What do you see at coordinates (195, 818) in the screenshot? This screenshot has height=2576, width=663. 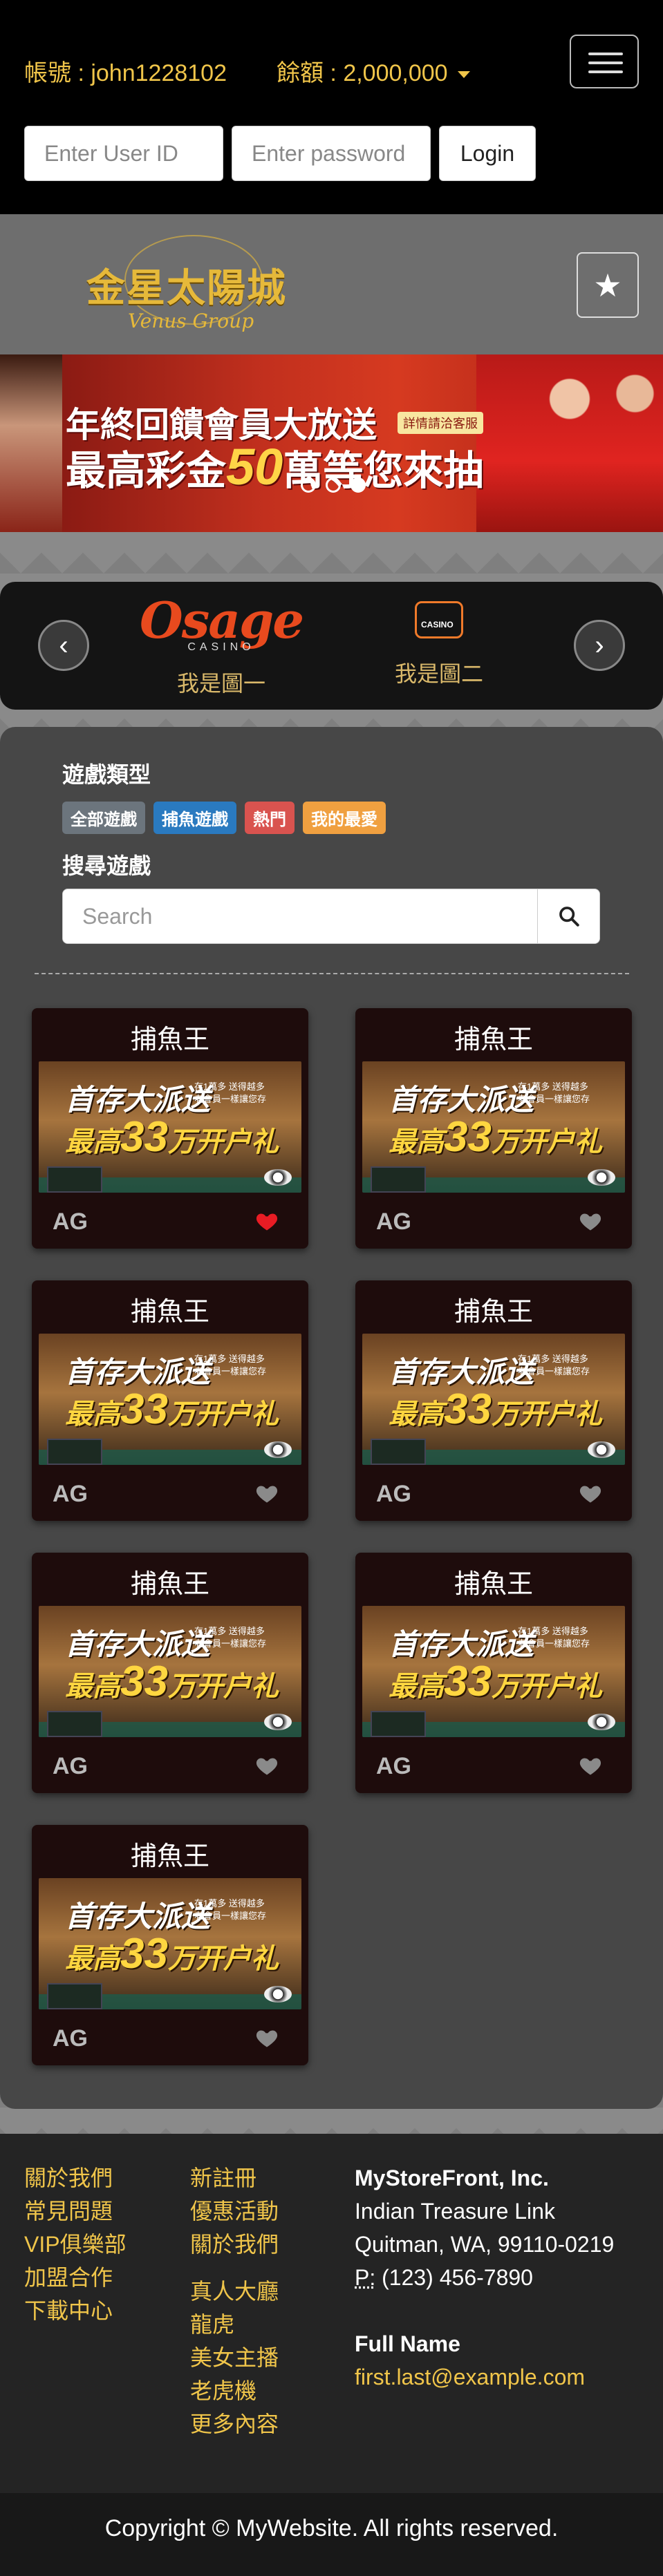 I see `filter-fishing-games: 捕魚遊戲` at bounding box center [195, 818].